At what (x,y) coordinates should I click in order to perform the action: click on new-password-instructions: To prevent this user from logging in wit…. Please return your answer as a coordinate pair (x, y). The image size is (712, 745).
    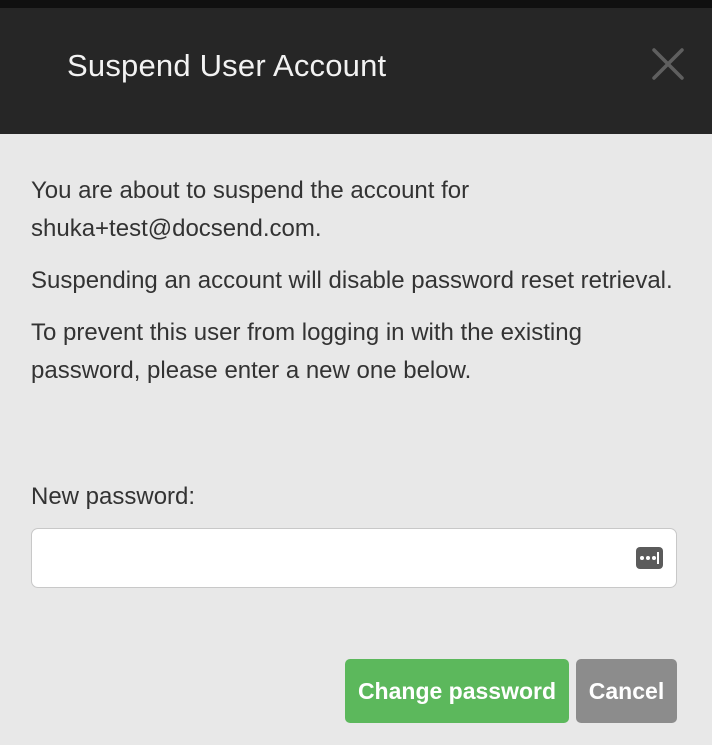
    Looking at the image, I should click on (306, 351).